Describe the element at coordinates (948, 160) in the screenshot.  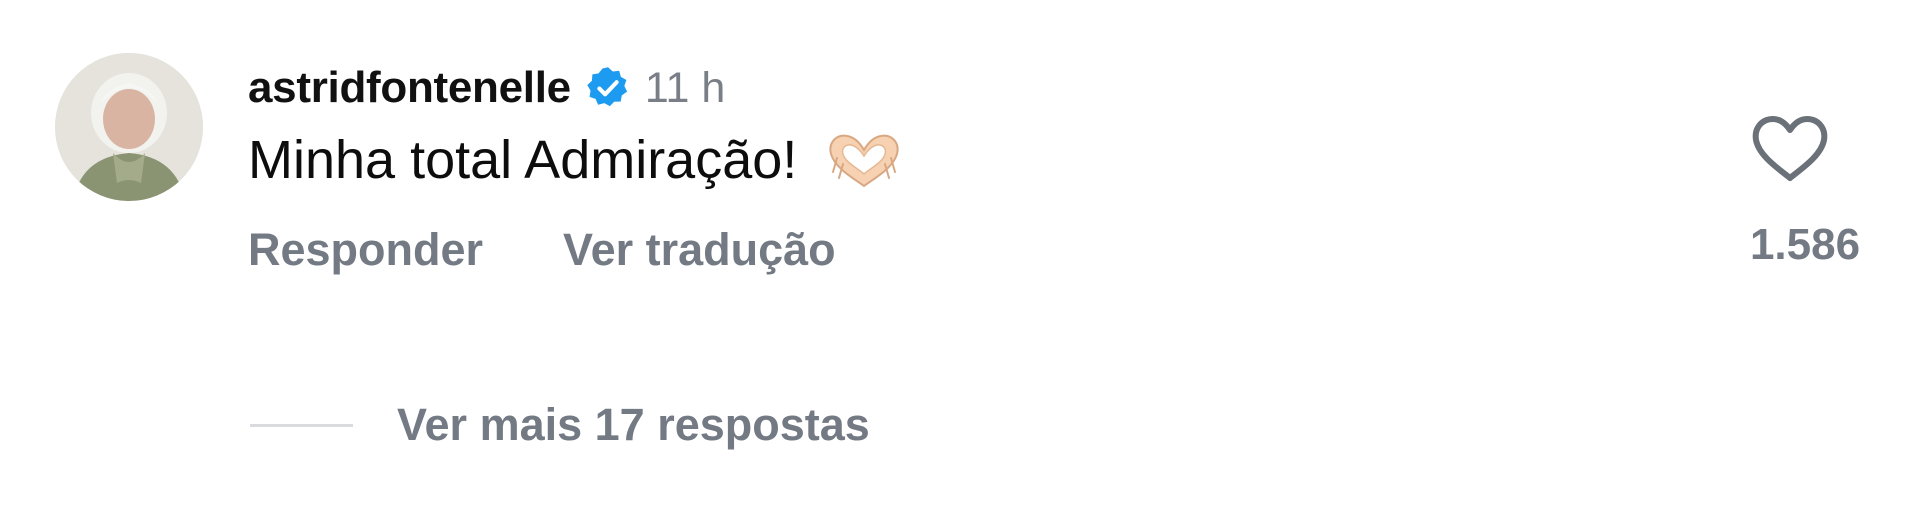
I see `comment-text-row: Minha total Admiração!` at that location.